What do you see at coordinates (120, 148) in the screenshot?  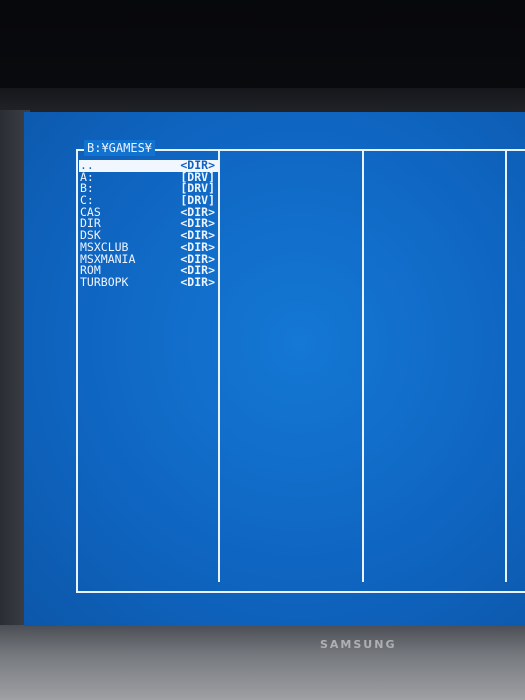 I see `current-path-title: B:¥GAMES¥` at bounding box center [120, 148].